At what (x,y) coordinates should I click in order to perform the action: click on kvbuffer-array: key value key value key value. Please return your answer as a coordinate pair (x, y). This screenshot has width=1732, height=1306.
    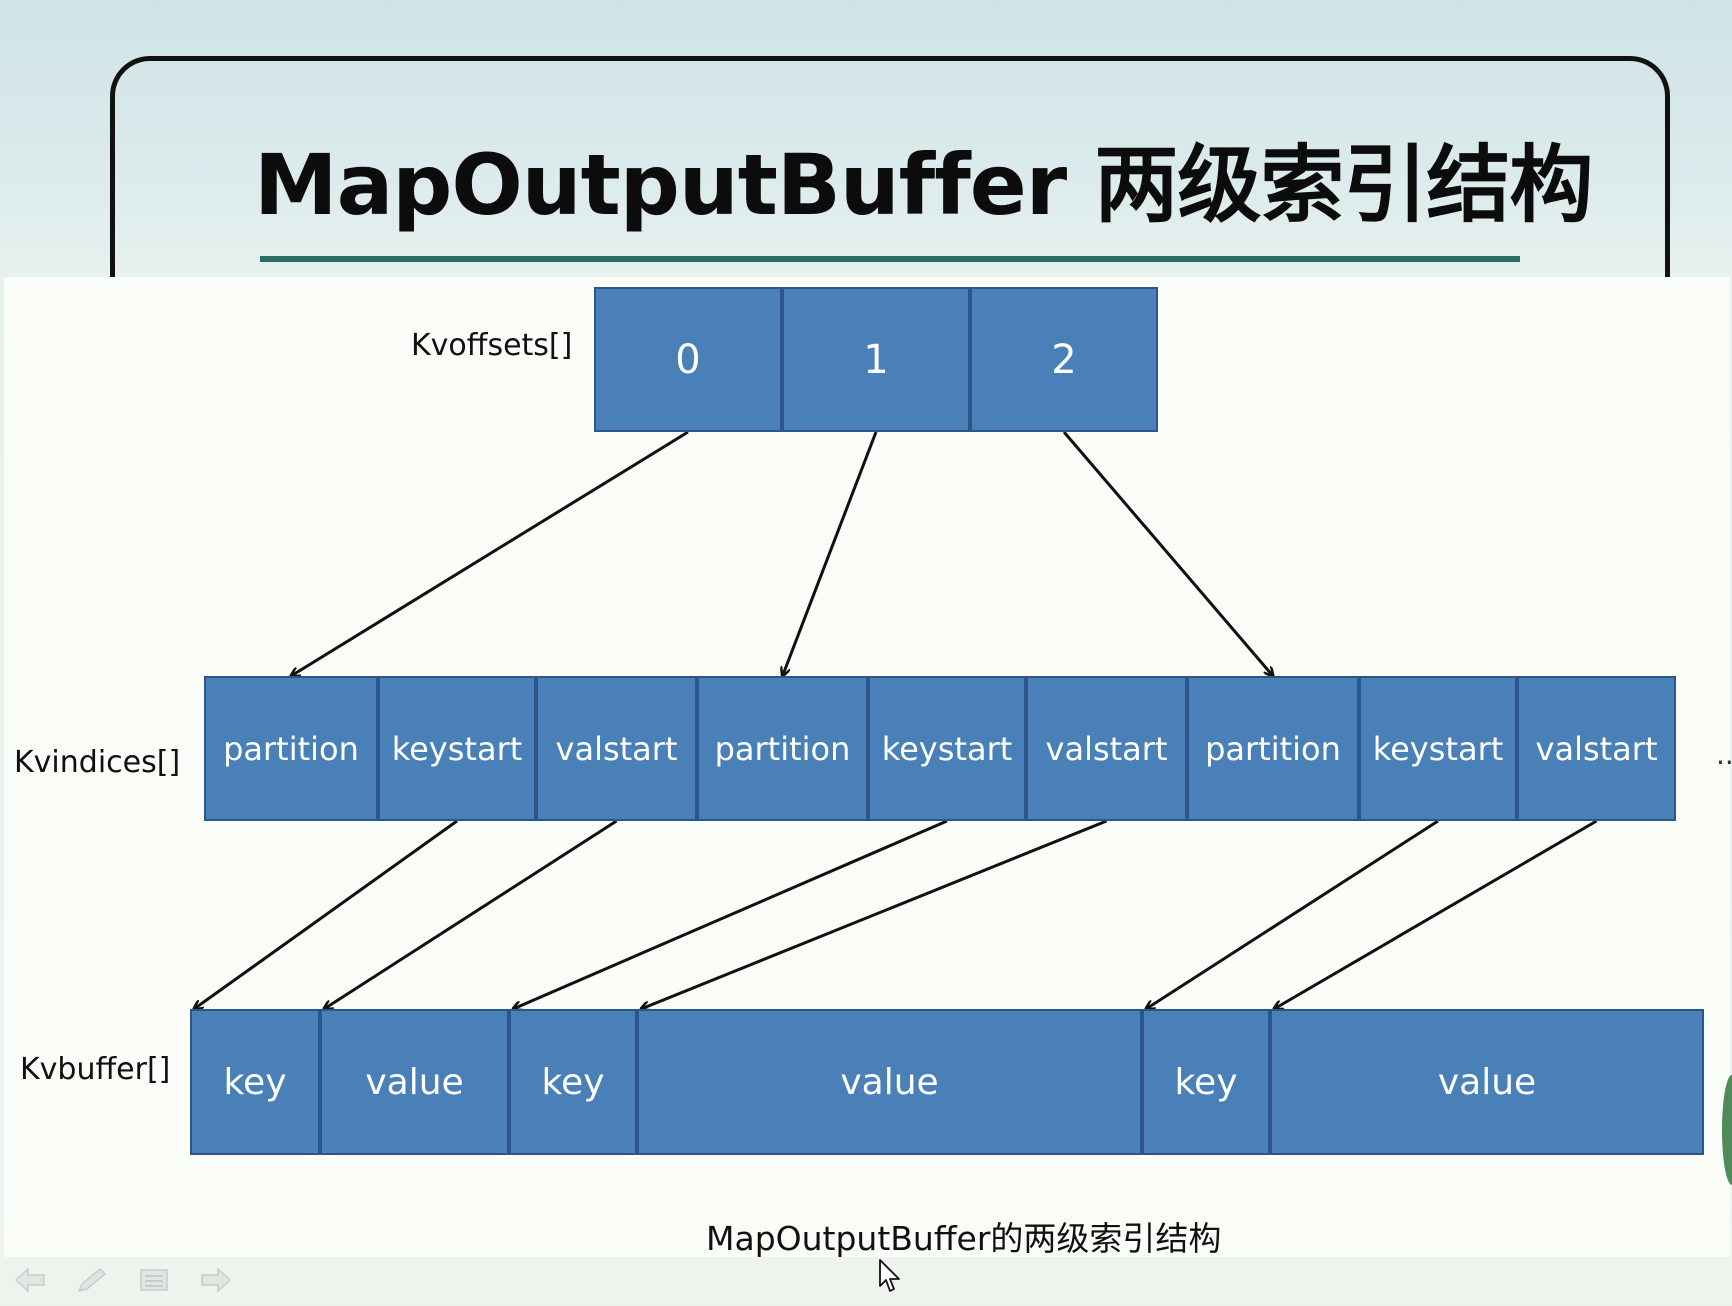
    Looking at the image, I should click on (947, 1082).